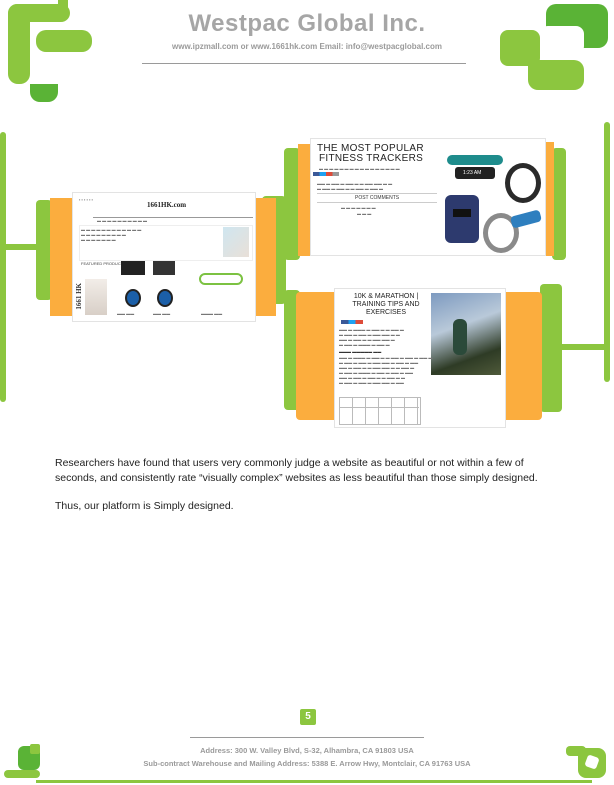 The width and height of the screenshot is (614, 785). Describe the element at coordinates (462, 219) in the screenshot. I see `tracker-navy` at that location.